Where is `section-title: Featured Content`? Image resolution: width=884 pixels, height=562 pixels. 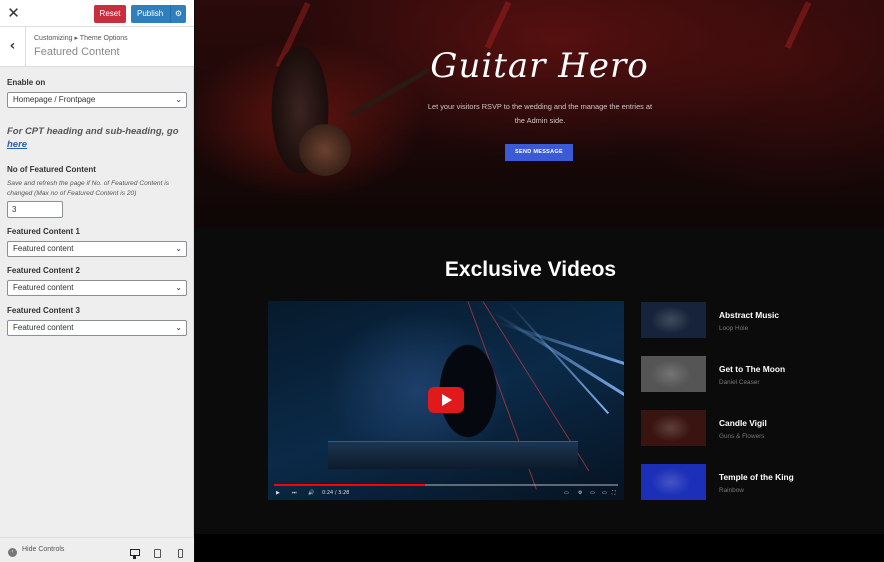 section-title: Featured Content is located at coordinates (77, 52).